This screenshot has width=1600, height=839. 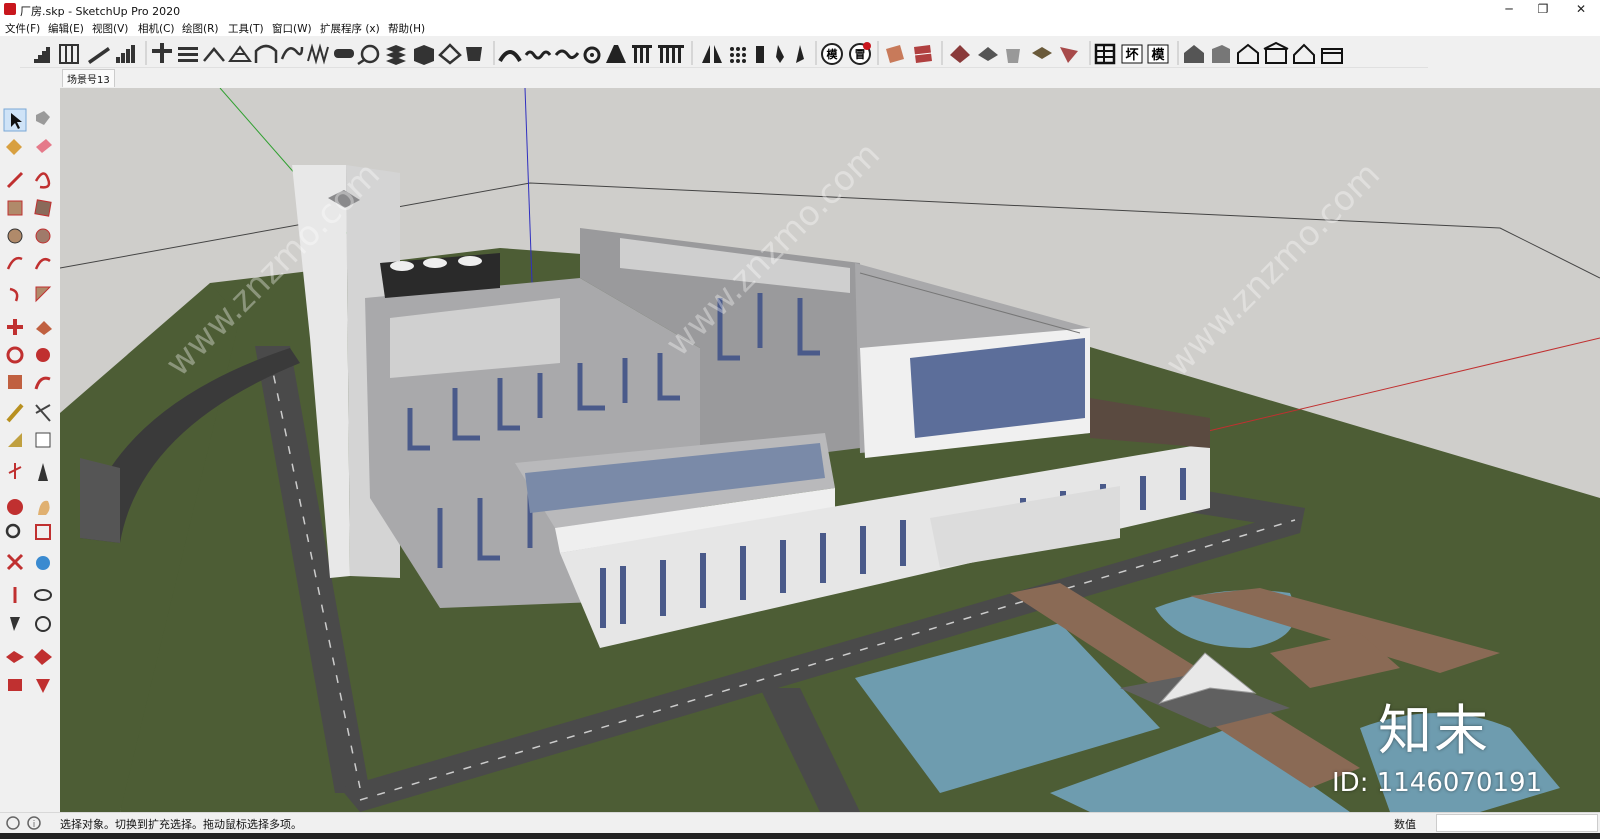 What do you see at coordinates (15, 685) in the screenshot?
I see `send-tool` at bounding box center [15, 685].